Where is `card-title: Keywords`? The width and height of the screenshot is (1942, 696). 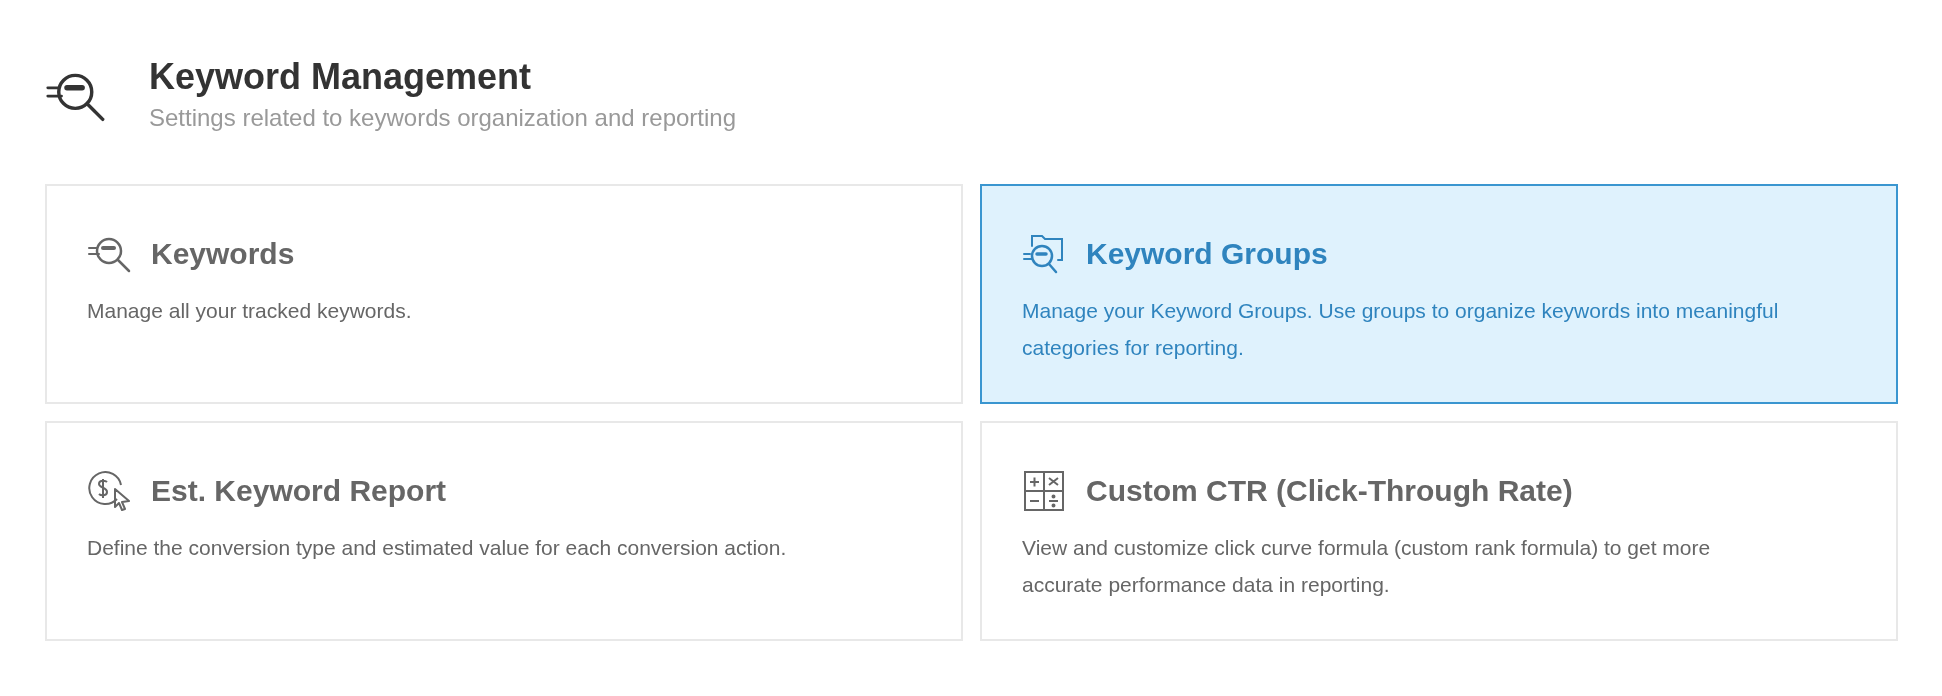 card-title: Keywords is located at coordinates (223, 254).